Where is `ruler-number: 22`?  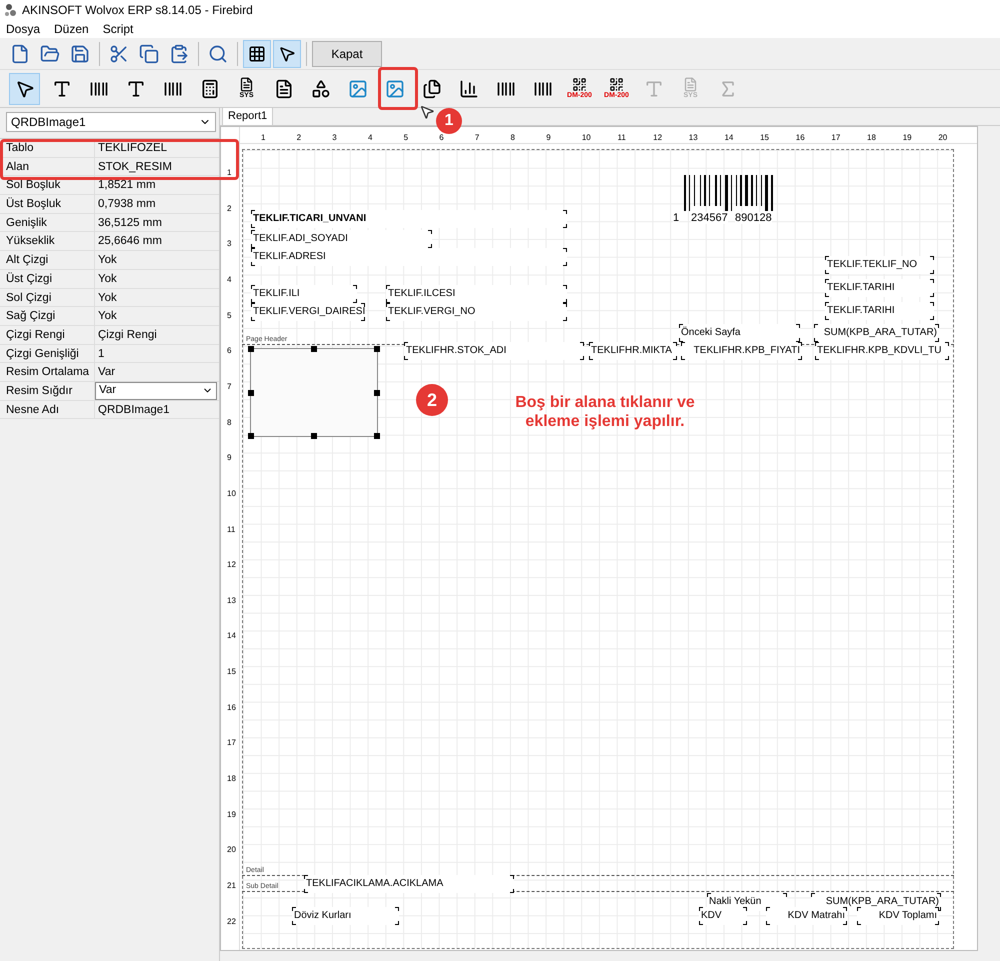
ruler-number: 22 is located at coordinates (231, 921).